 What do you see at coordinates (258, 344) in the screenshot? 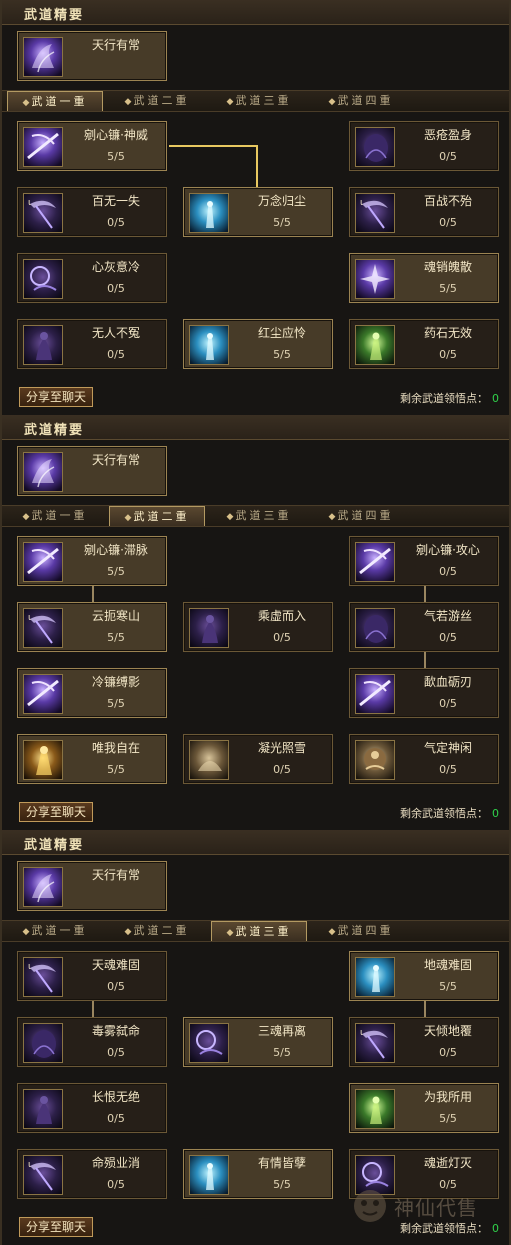
I see `skill-card: 红尘应怜 5/5` at bounding box center [258, 344].